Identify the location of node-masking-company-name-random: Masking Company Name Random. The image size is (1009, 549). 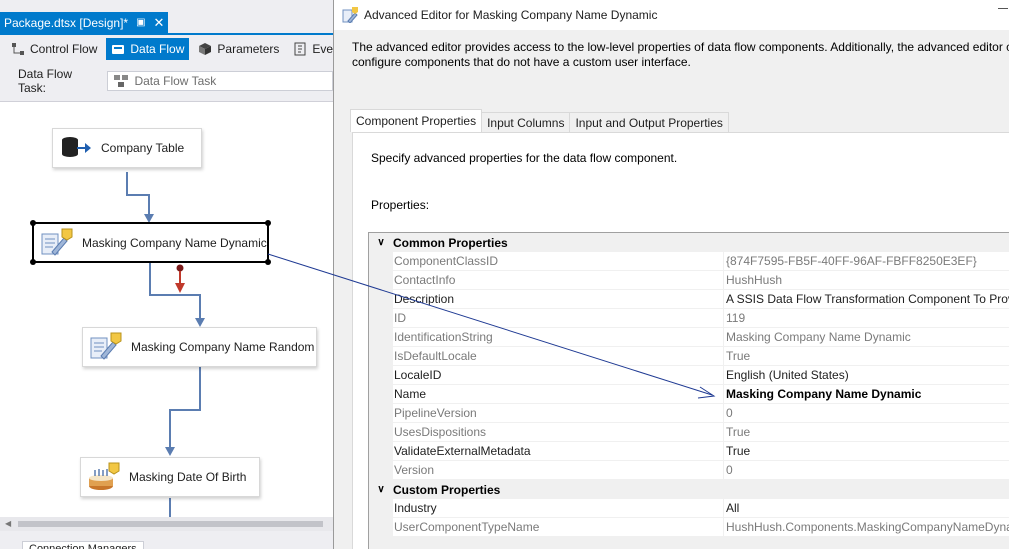
(199, 347).